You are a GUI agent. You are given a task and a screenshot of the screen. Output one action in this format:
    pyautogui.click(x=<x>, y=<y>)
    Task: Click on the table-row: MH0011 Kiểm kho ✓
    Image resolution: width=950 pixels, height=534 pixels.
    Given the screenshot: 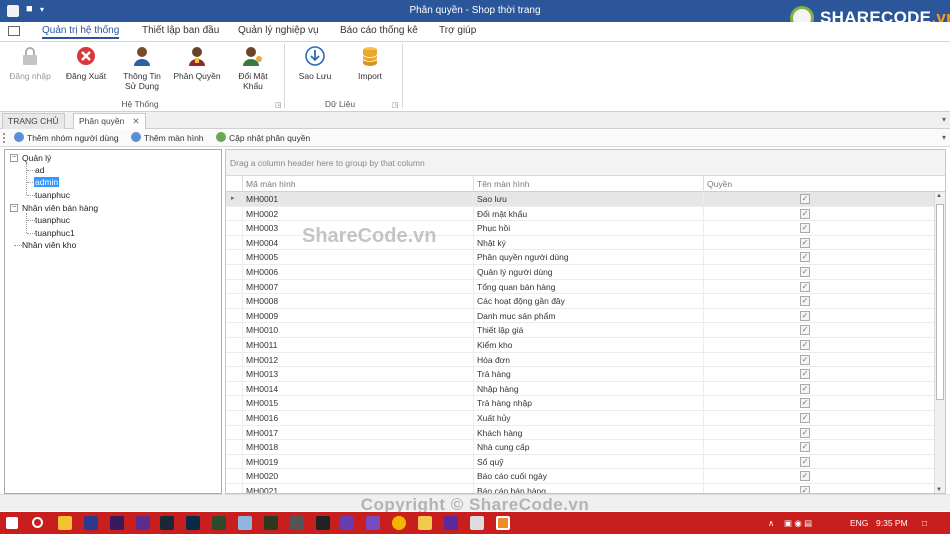 What is the action you would take?
    pyautogui.click(x=581, y=345)
    